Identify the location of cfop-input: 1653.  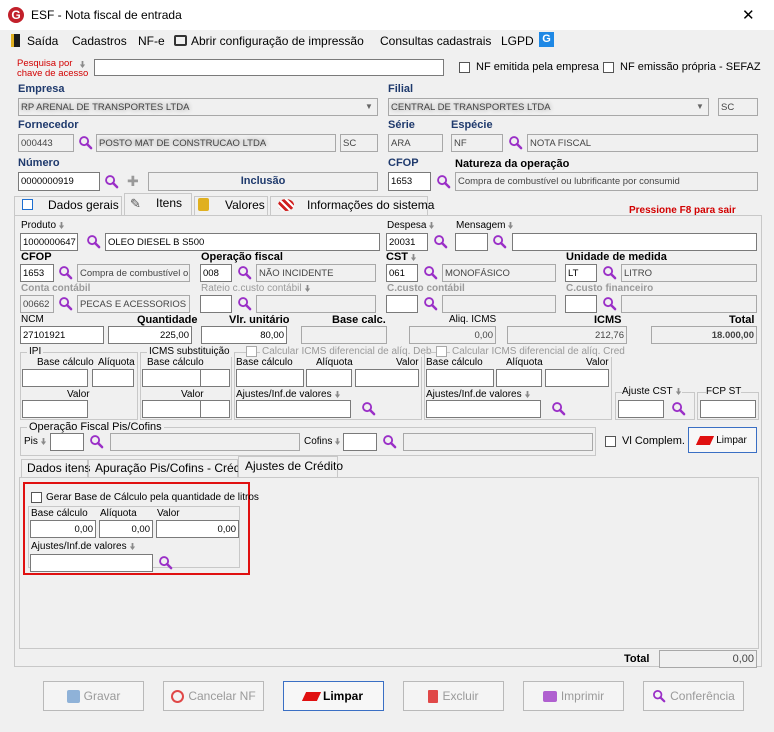
(409, 181).